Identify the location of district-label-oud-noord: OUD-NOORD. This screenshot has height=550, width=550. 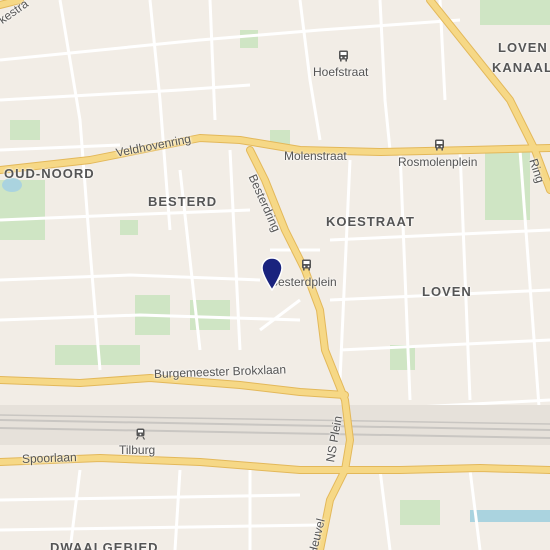
(49, 173).